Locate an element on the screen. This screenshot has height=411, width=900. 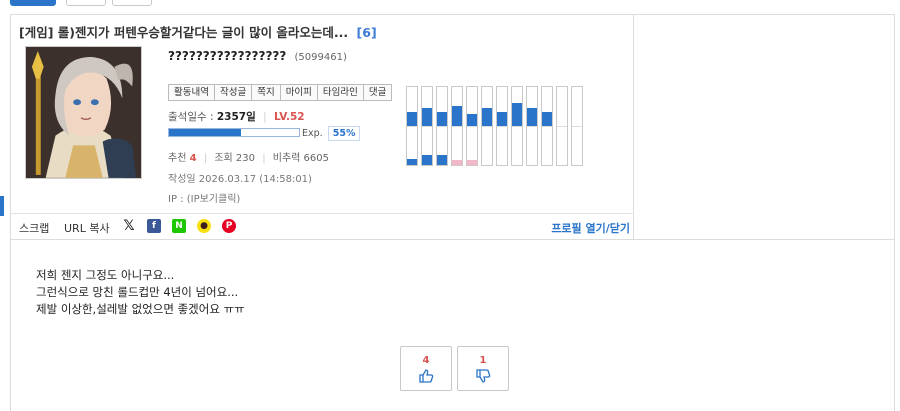
ratio-value: 6605 is located at coordinates (316, 158).